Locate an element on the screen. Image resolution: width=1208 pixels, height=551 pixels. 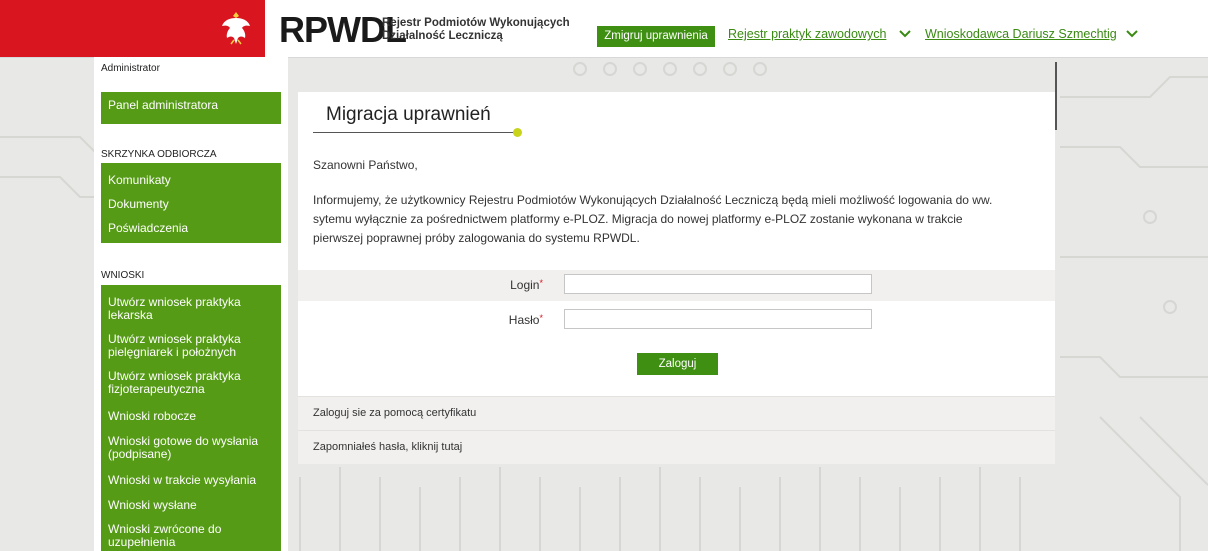
password-input is located at coordinates (718, 319).